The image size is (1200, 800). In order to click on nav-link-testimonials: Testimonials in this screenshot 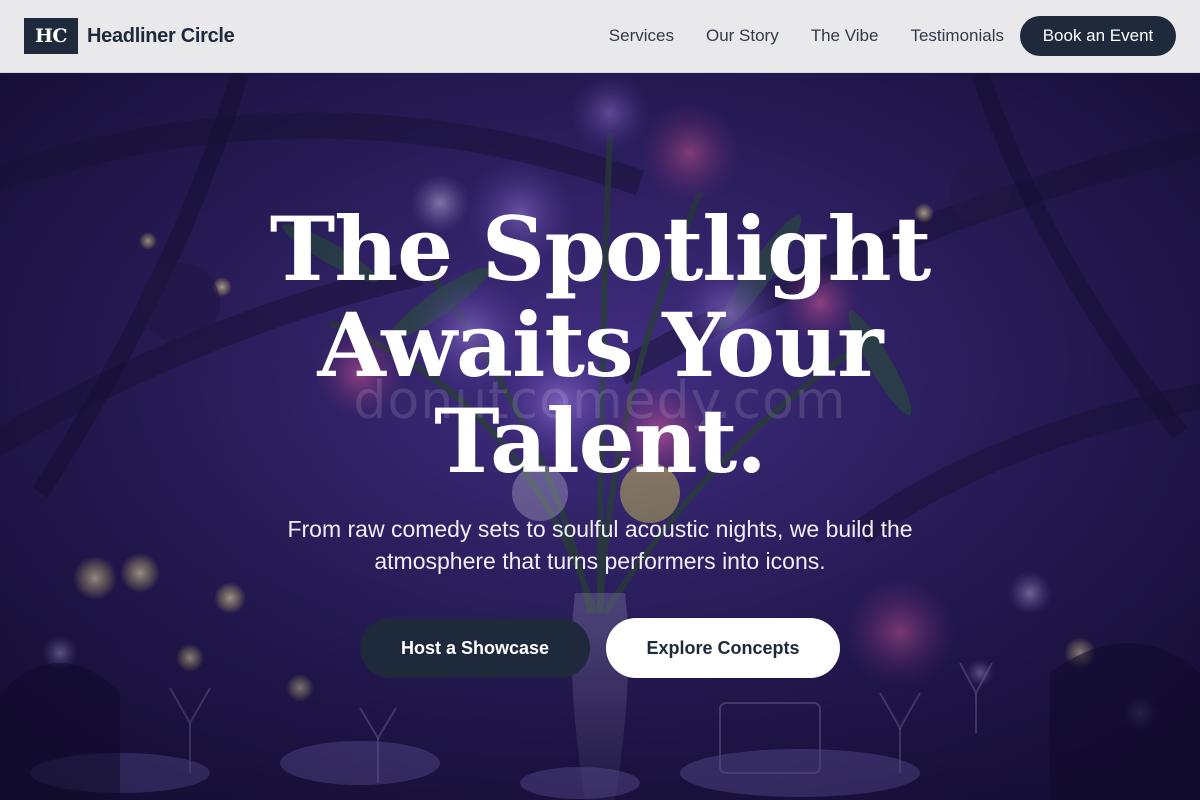, I will do `click(957, 36)`.